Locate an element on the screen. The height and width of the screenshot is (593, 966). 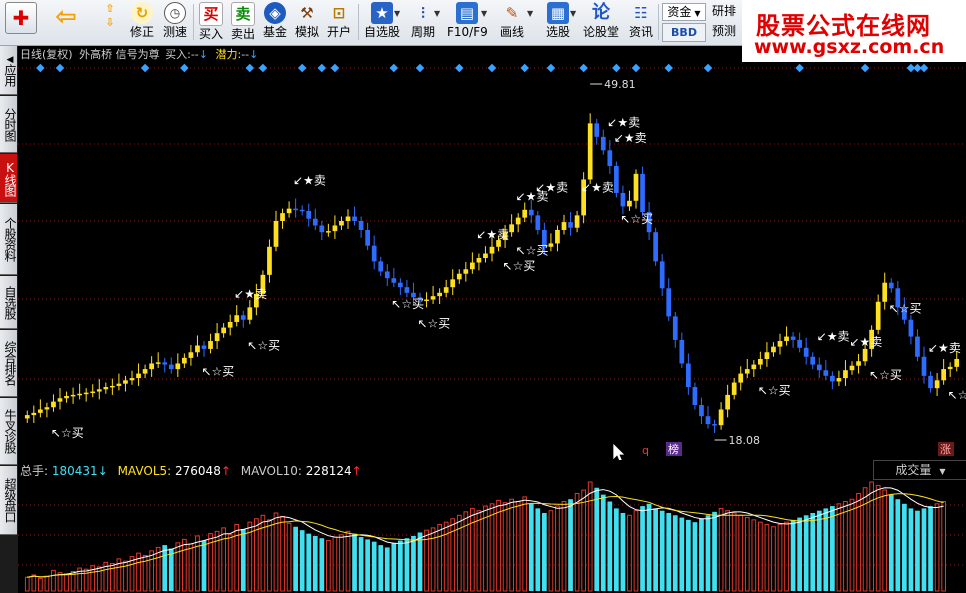
tool-watchlist: ★ 自选股 is located at coordinates (382, 22).